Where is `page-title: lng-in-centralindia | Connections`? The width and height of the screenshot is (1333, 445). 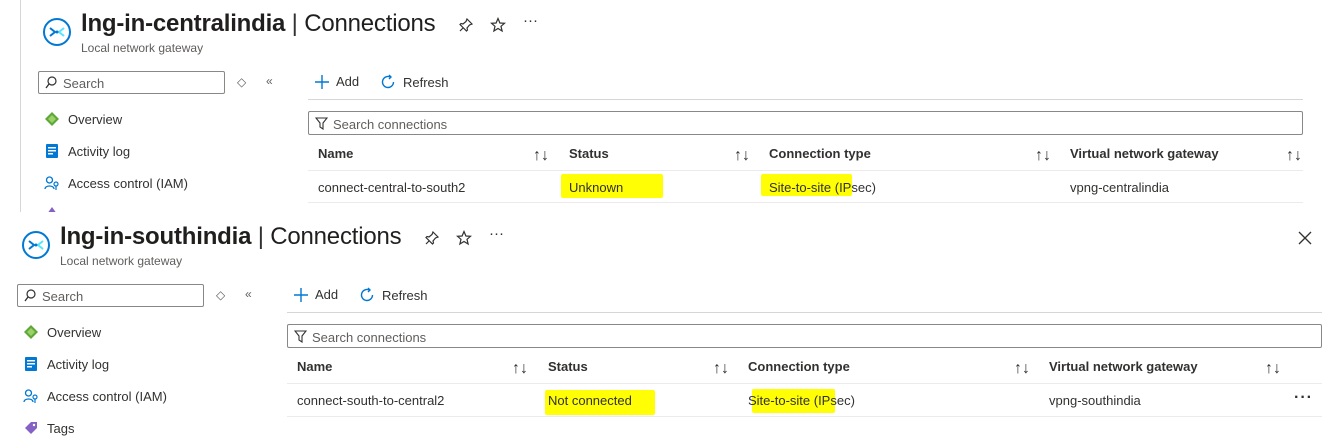
page-title: lng-in-centralindia | Connections is located at coordinates (258, 24).